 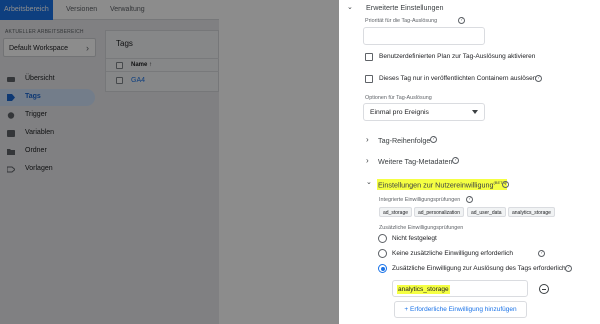 What do you see at coordinates (405, 7) in the screenshot?
I see `advanced-settings-title: Erweiterte Einstellungen` at bounding box center [405, 7].